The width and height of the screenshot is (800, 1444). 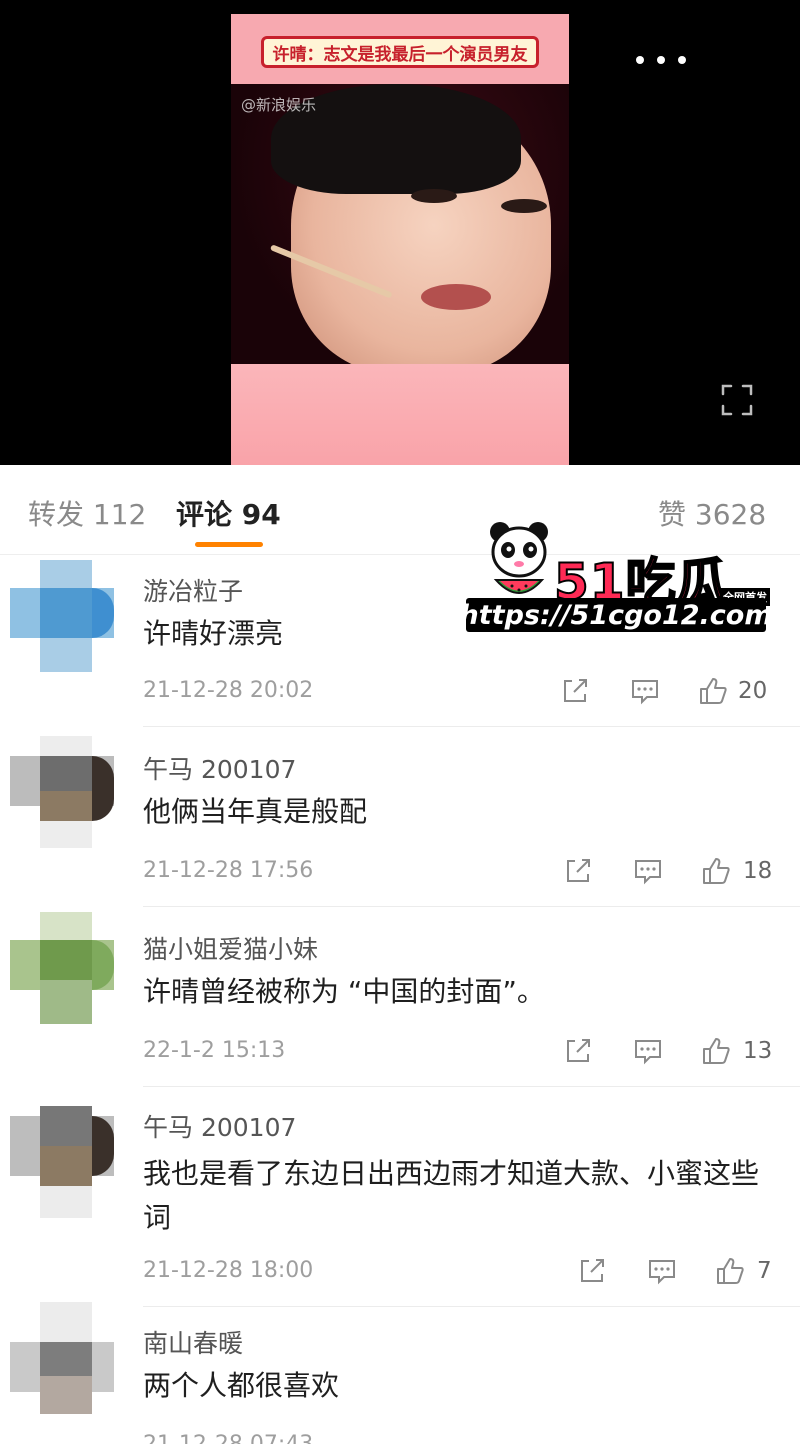 I want to click on video-frame: 许晴：志文是我最后一个演员男友 @新浪娱乐, so click(x=400, y=239).